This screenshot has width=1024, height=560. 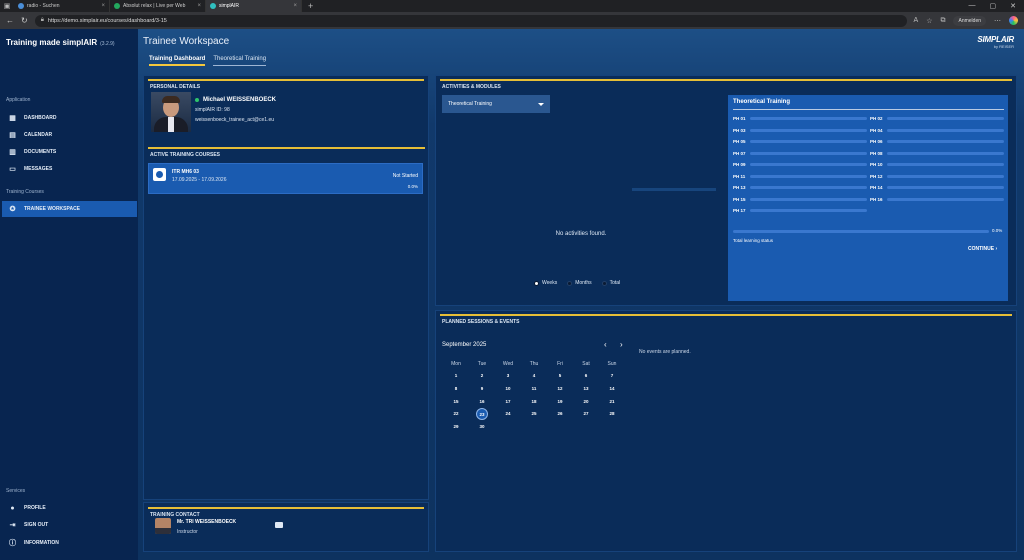 What do you see at coordinates (482, 389) in the screenshot?
I see `calendar-day: 9` at bounding box center [482, 389].